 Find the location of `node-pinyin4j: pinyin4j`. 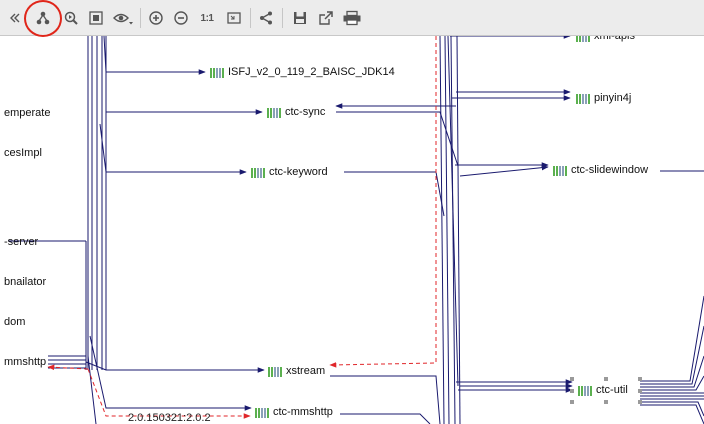

node-pinyin4j: pinyin4j is located at coordinates (603, 98).